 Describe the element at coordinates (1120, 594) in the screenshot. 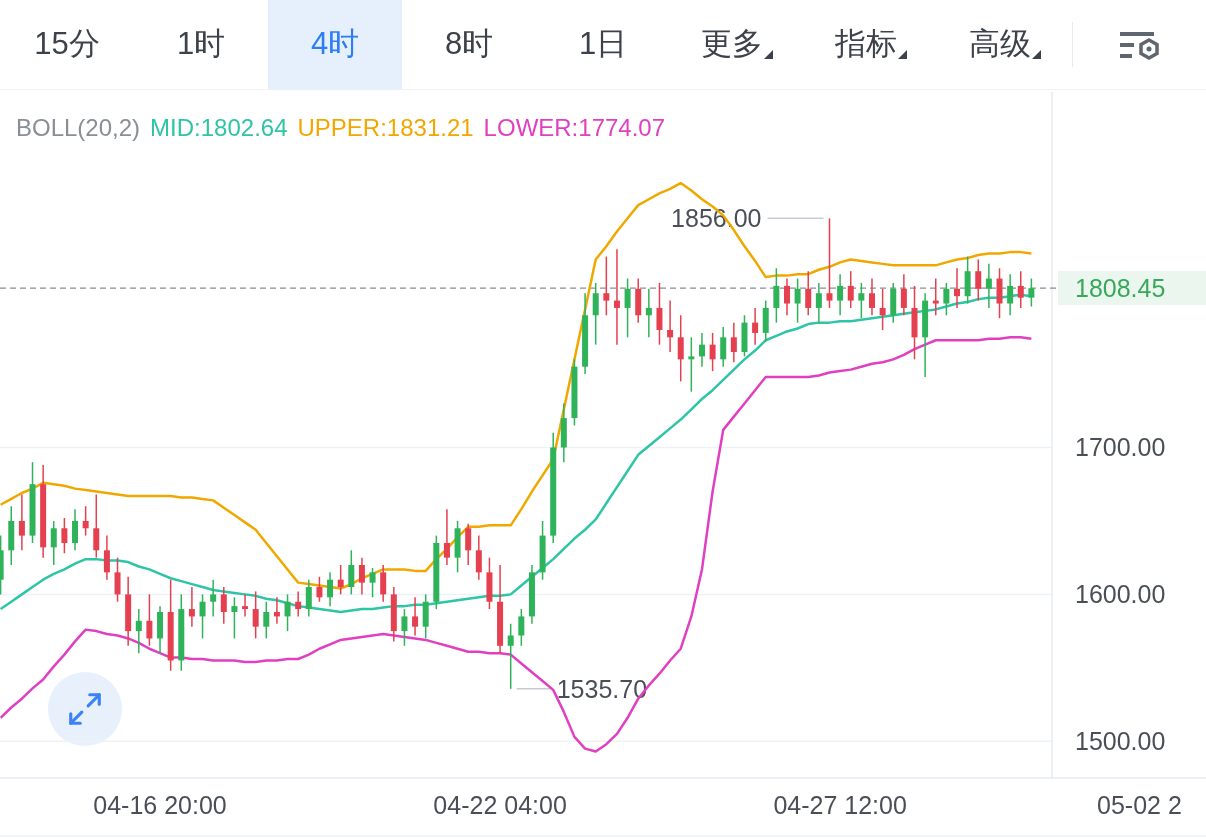

I see `axis-label: 1600.00` at that location.